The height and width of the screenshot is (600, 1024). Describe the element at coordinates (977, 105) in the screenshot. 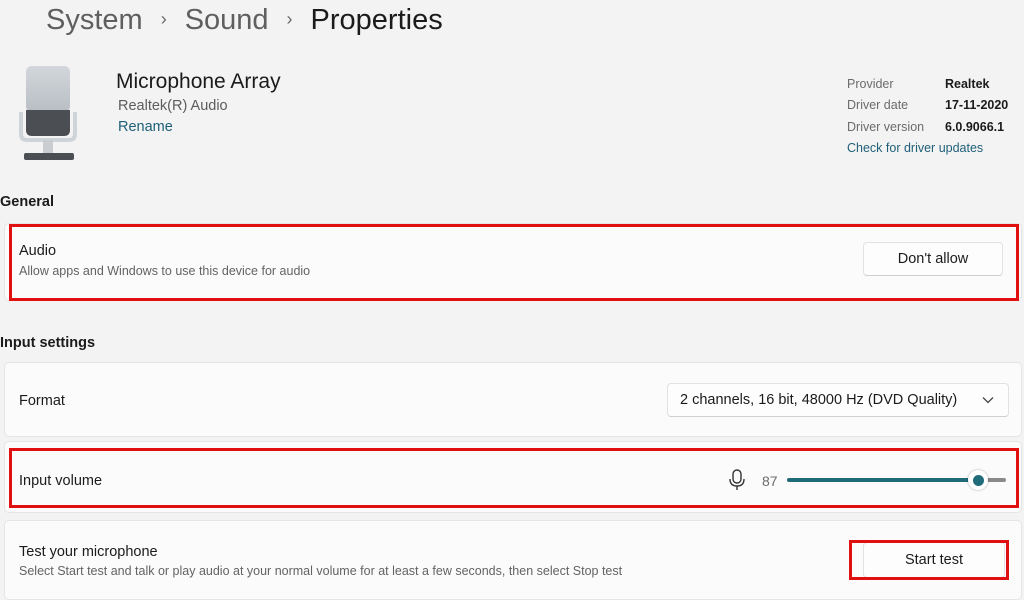

I see `driver-value: 17-11-2020` at that location.